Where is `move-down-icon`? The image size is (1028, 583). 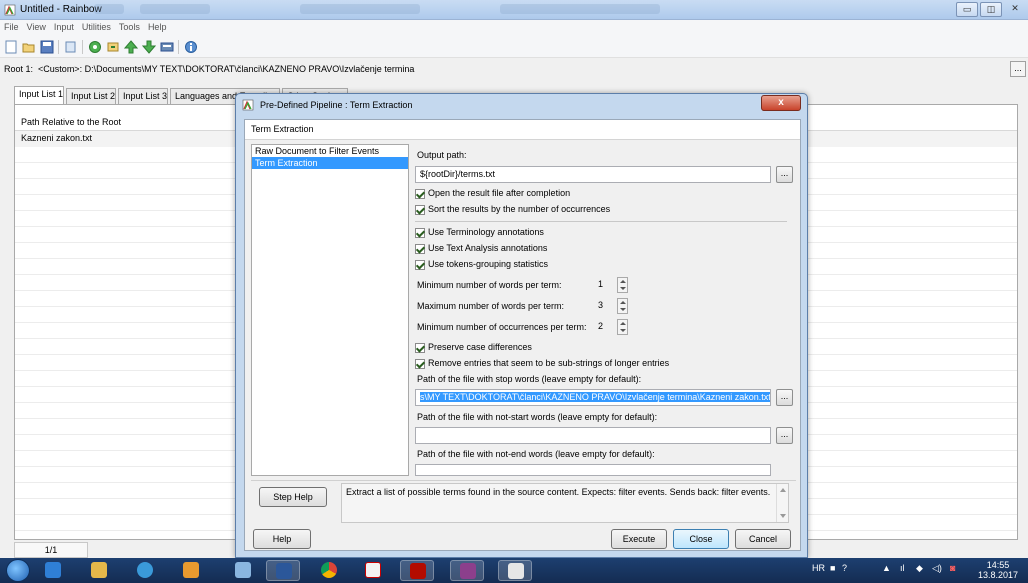 move-down-icon is located at coordinates (149, 47).